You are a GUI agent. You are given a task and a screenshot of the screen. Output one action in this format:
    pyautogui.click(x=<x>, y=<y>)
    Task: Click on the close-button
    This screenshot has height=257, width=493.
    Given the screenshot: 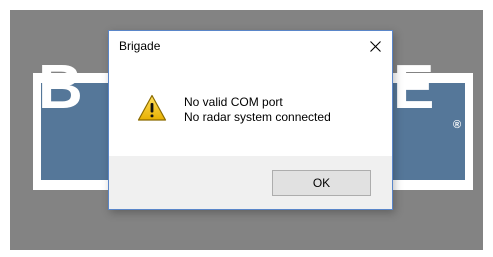 What is the action you would take?
    pyautogui.click(x=375, y=46)
    